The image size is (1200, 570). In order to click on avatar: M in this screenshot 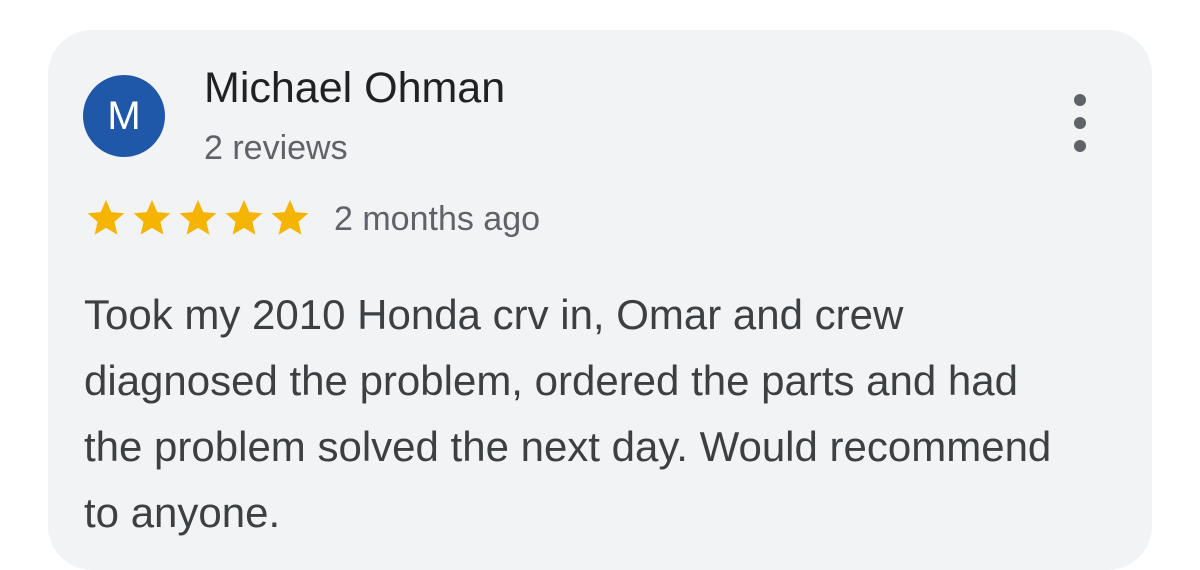, I will do `click(124, 116)`.